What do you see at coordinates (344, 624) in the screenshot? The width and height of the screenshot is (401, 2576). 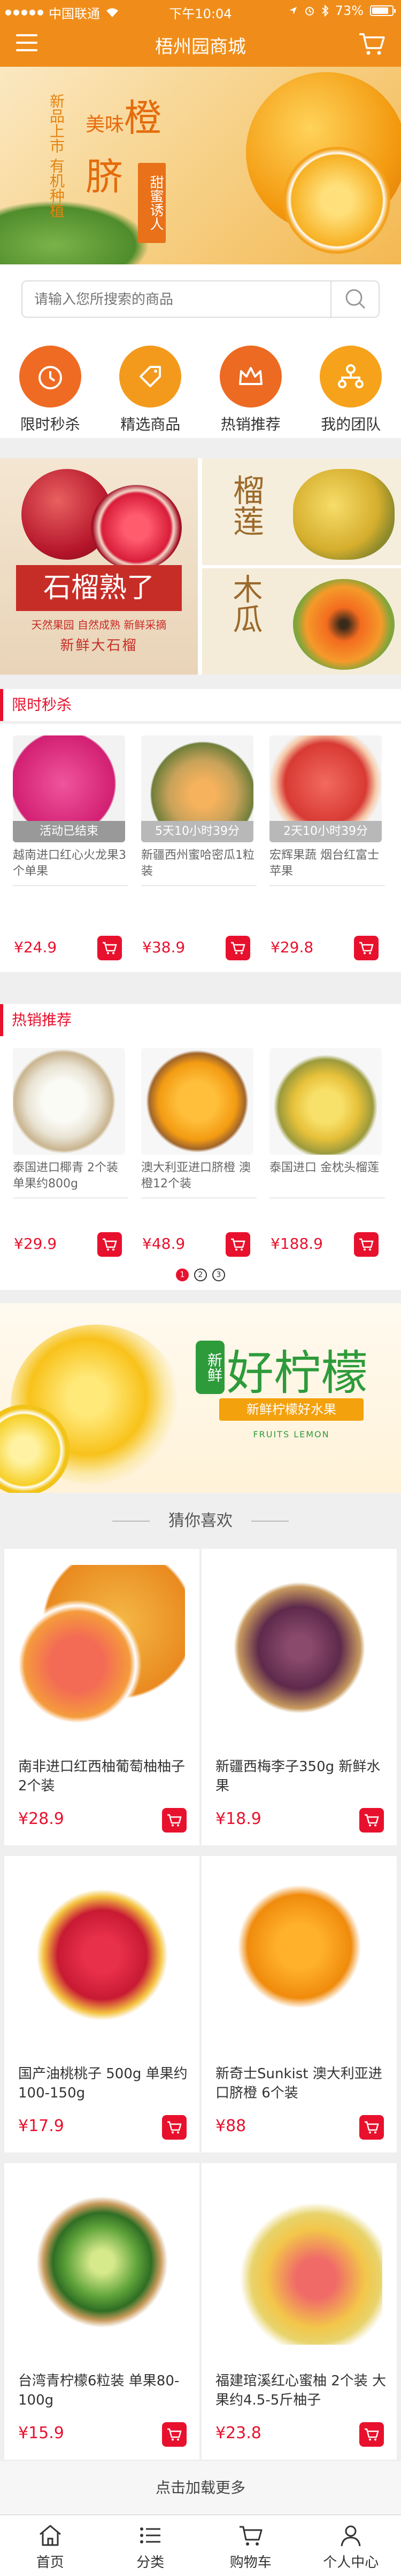 I see `papaya-image` at bounding box center [344, 624].